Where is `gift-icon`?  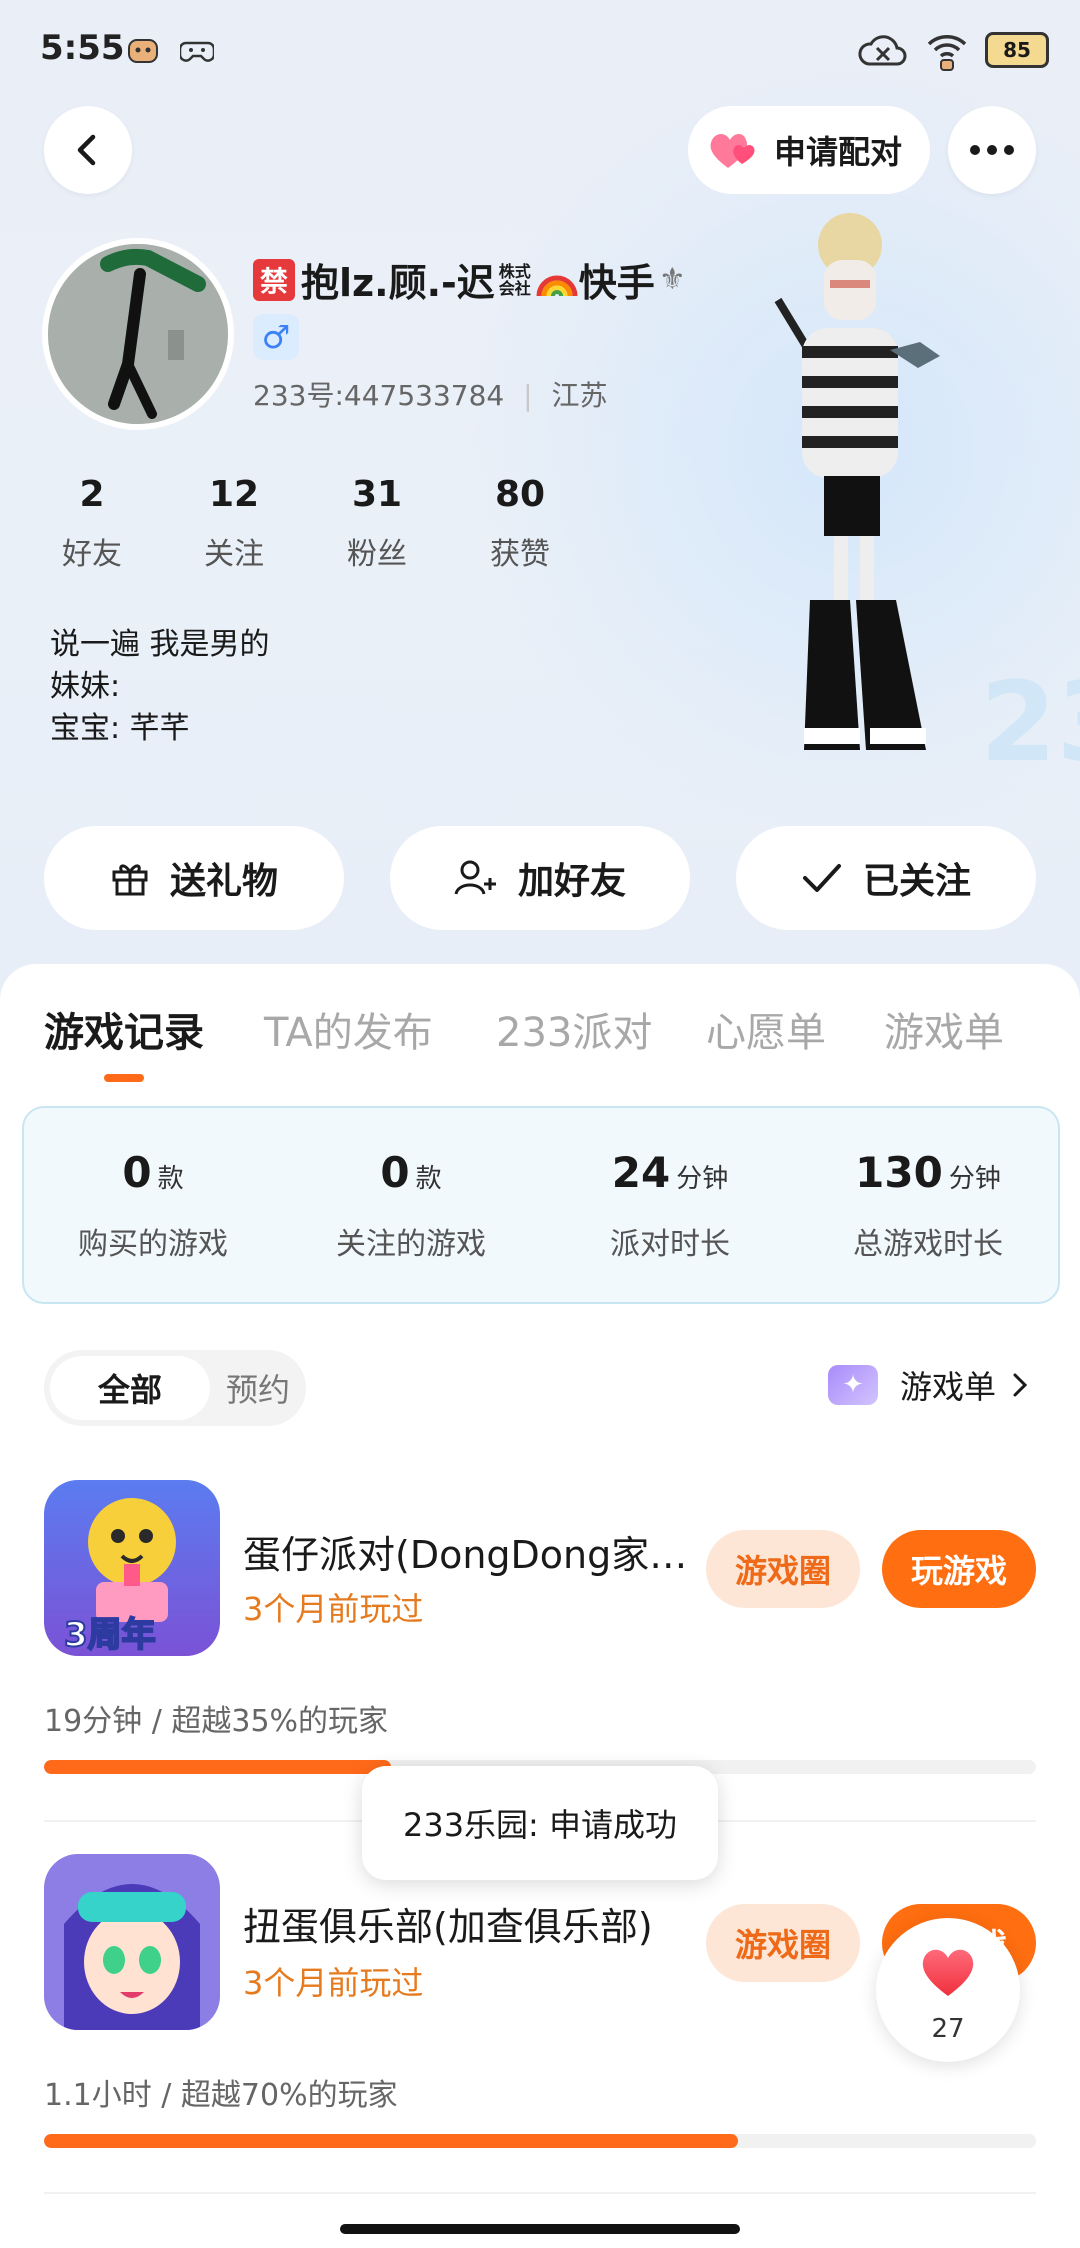 gift-icon is located at coordinates (130, 880).